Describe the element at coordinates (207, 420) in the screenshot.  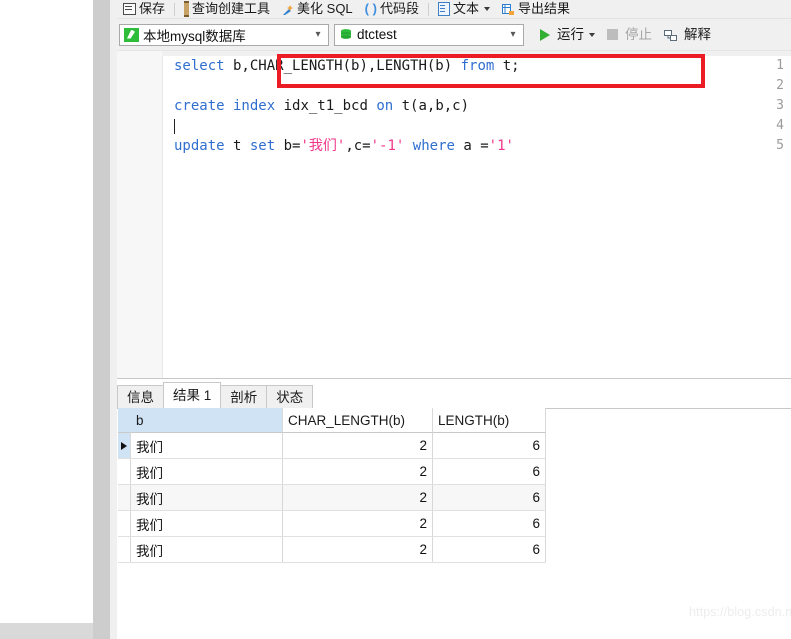
I see `column-header: b` at that location.